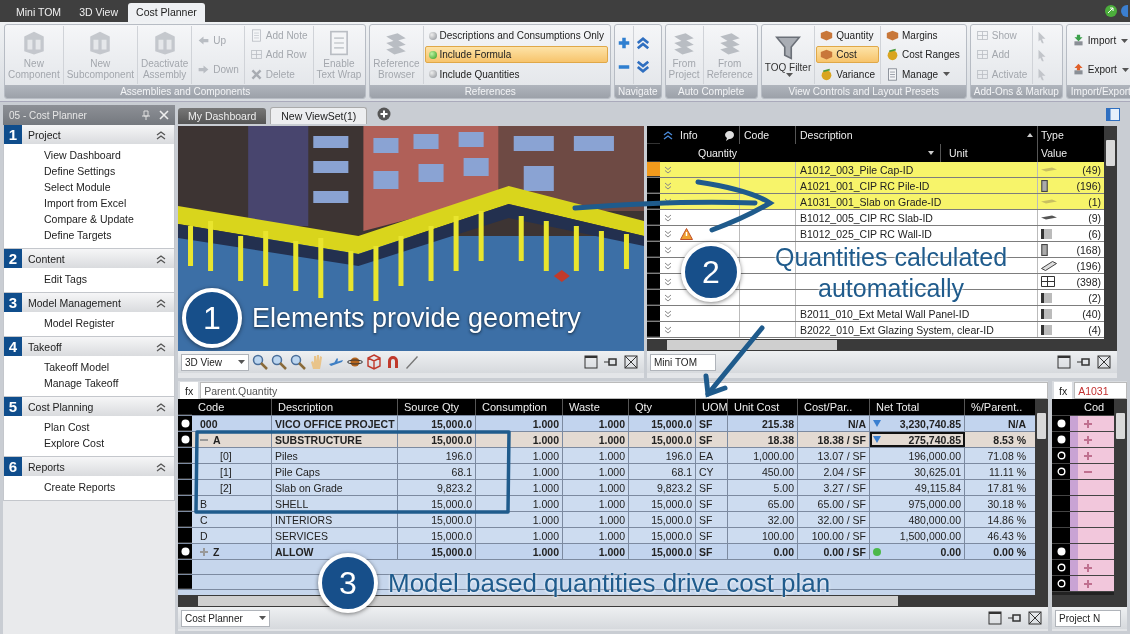 This screenshot has height=634, width=1130. What do you see at coordinates (89, 134) in the screenshot?
I see `section-header: 1 Project` at bounding box center [89, 134].